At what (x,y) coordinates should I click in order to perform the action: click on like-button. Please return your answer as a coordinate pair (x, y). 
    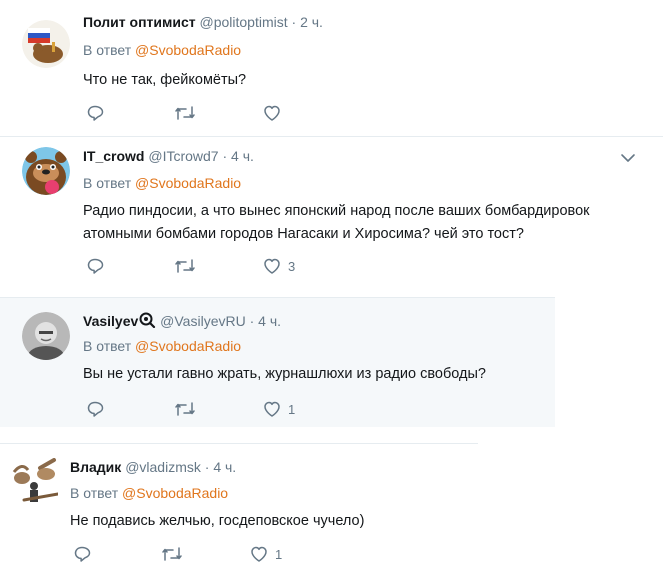
    Looking at the image, I should click on (275, 113).